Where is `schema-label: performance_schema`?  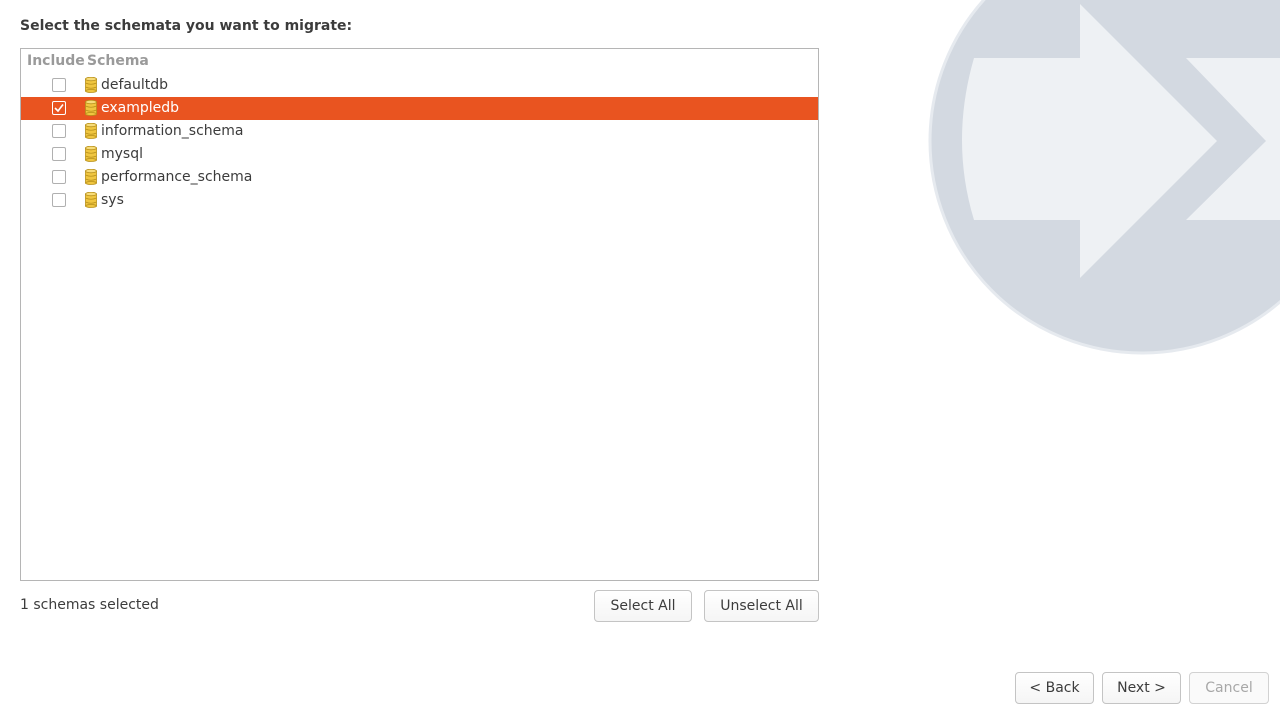 schema-label: performance_schema is located at coordinates (177, 177).